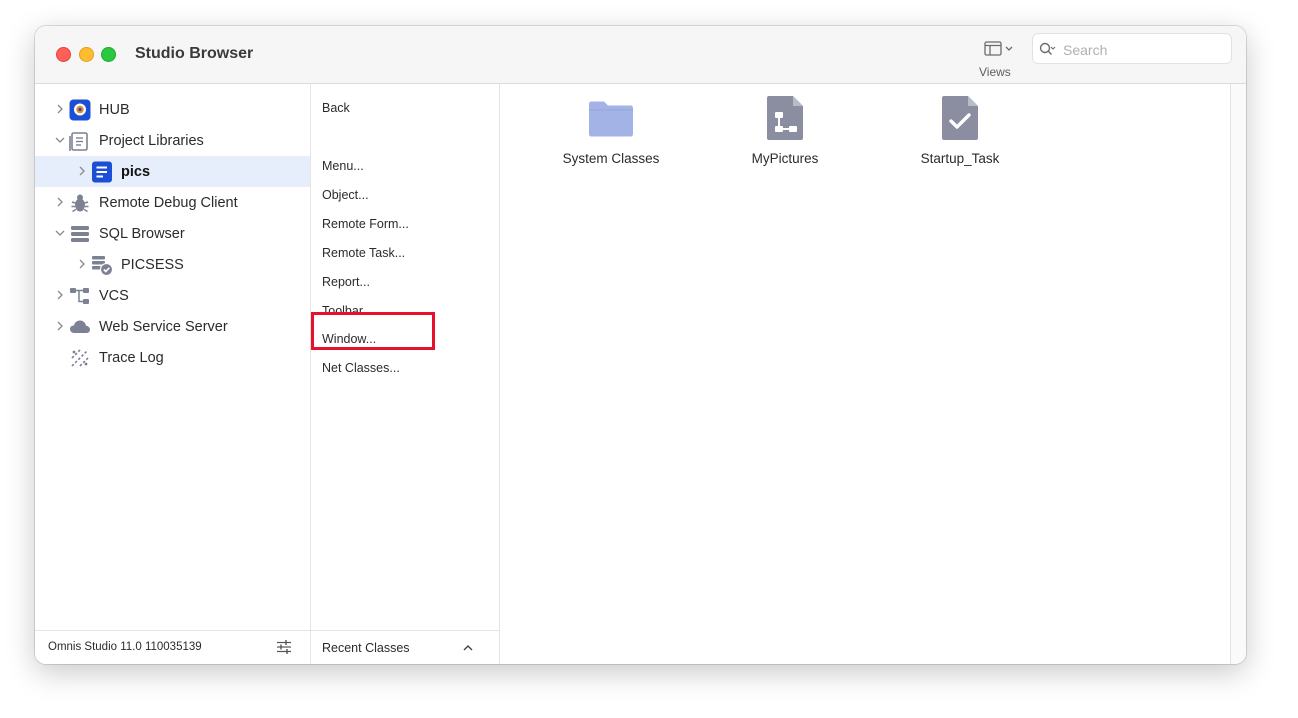 This screenshot has width=1298, height=718. Describe the element at coordinates (998, 48) in the screenshot. I see `panel-layout-icon` at that location.